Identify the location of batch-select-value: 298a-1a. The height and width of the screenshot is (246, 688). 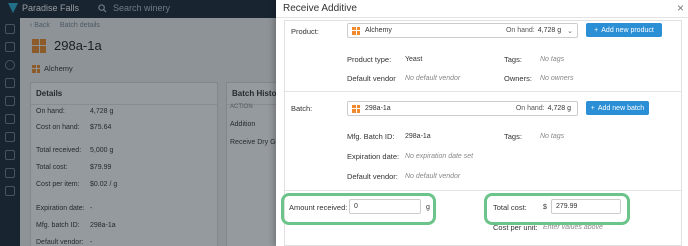
(378, 108).